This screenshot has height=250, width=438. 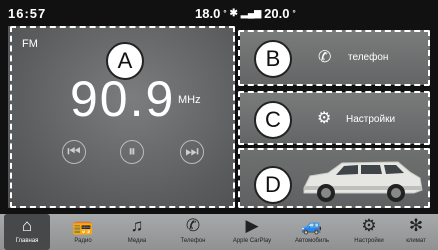 I want to click on callout-c: C, so click(x=273, y=120).